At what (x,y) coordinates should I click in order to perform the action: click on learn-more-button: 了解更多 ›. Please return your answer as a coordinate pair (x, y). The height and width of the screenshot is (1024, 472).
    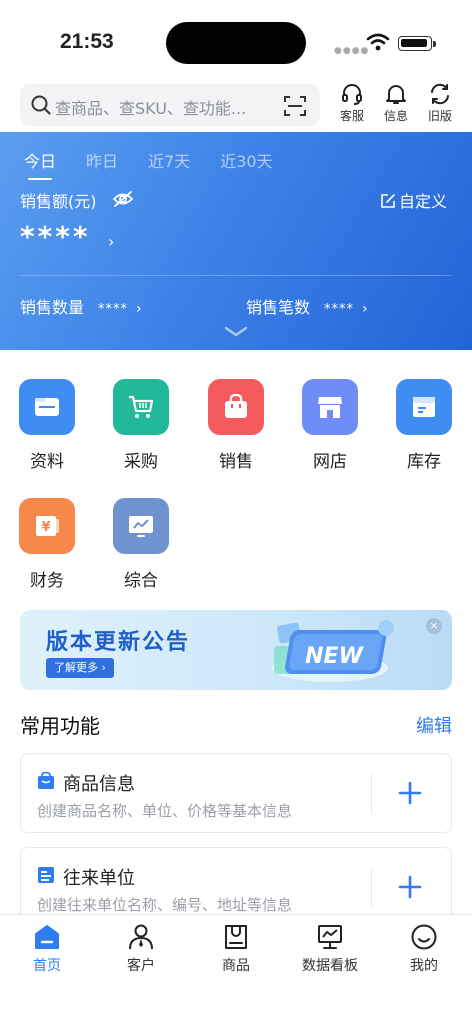
    Looking at the image, I should click on (80, 668).